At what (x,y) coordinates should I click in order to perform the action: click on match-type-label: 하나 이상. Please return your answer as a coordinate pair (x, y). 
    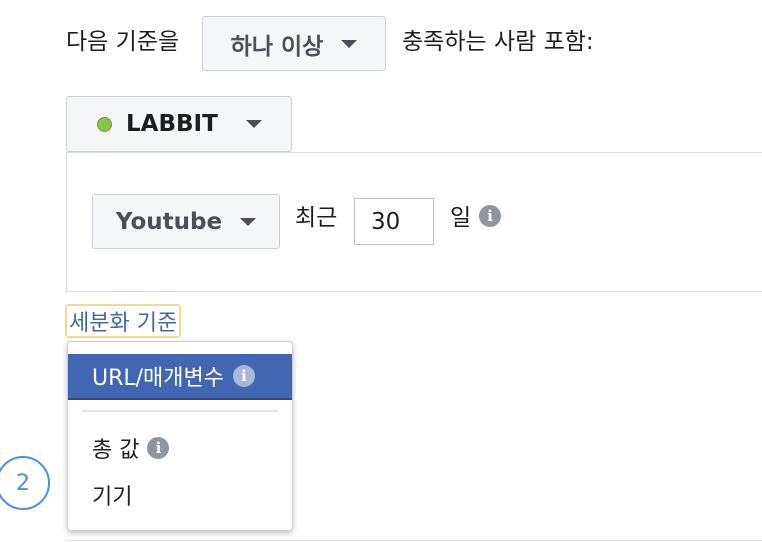
    Looking at the image, I should click on (277, 46).